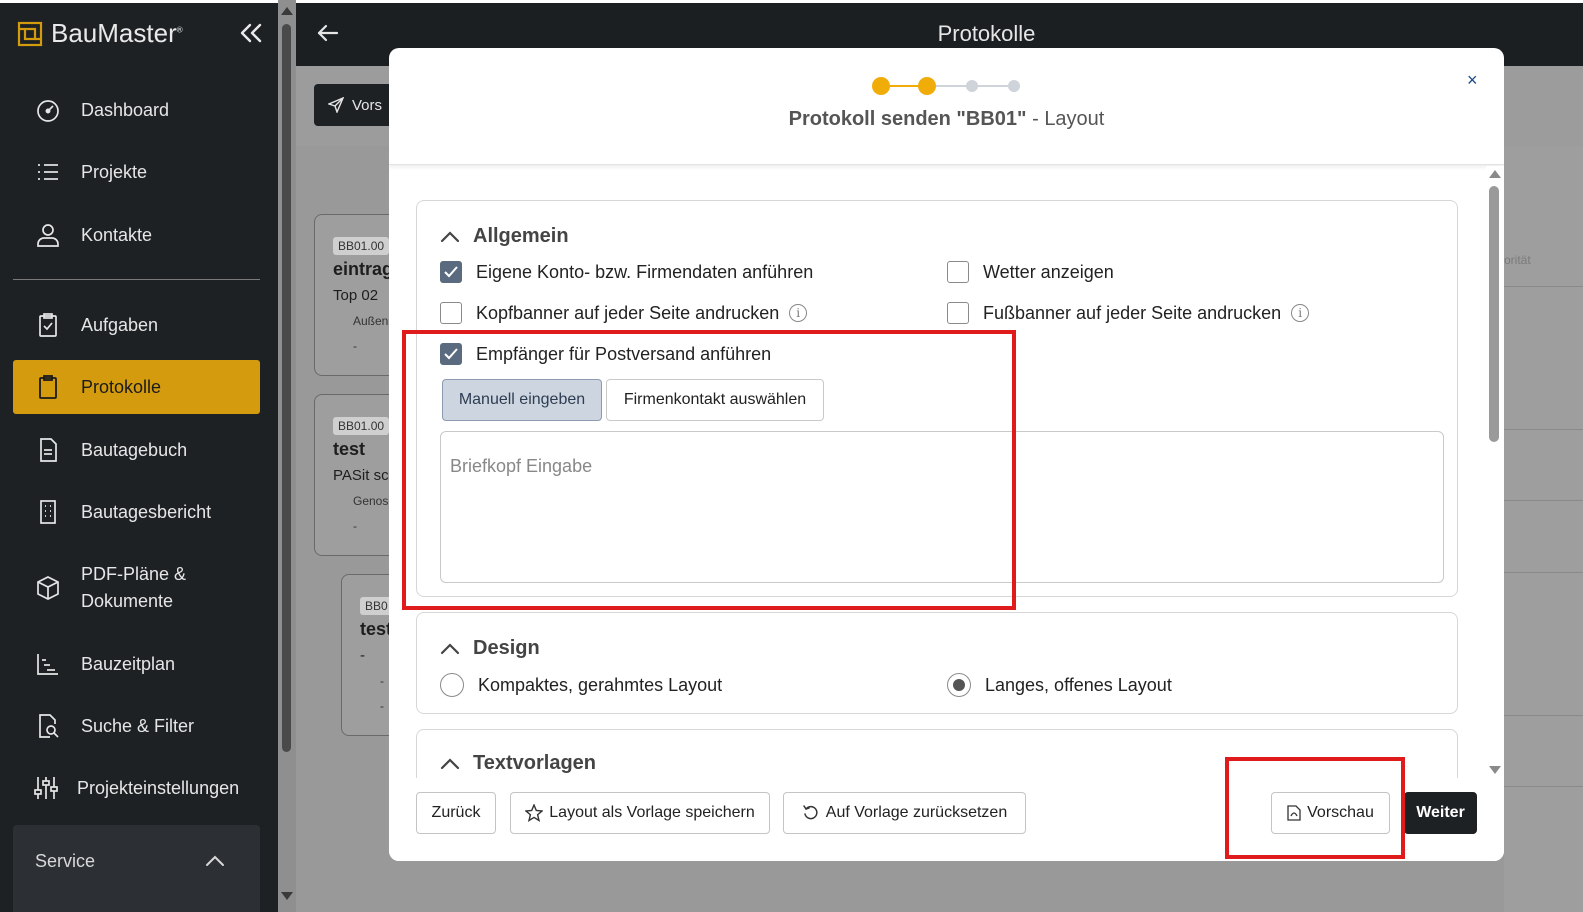 The height and width of the screenshot is (912, 1583). I want to click on sidebar-item-bauzeitplan: Bauzeitplan, so click(136, 664).